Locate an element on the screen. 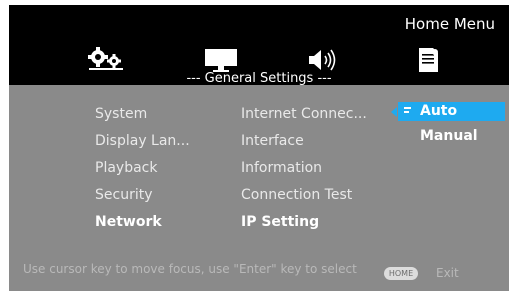  active-tab-underline is located at coordinates (106, 69).